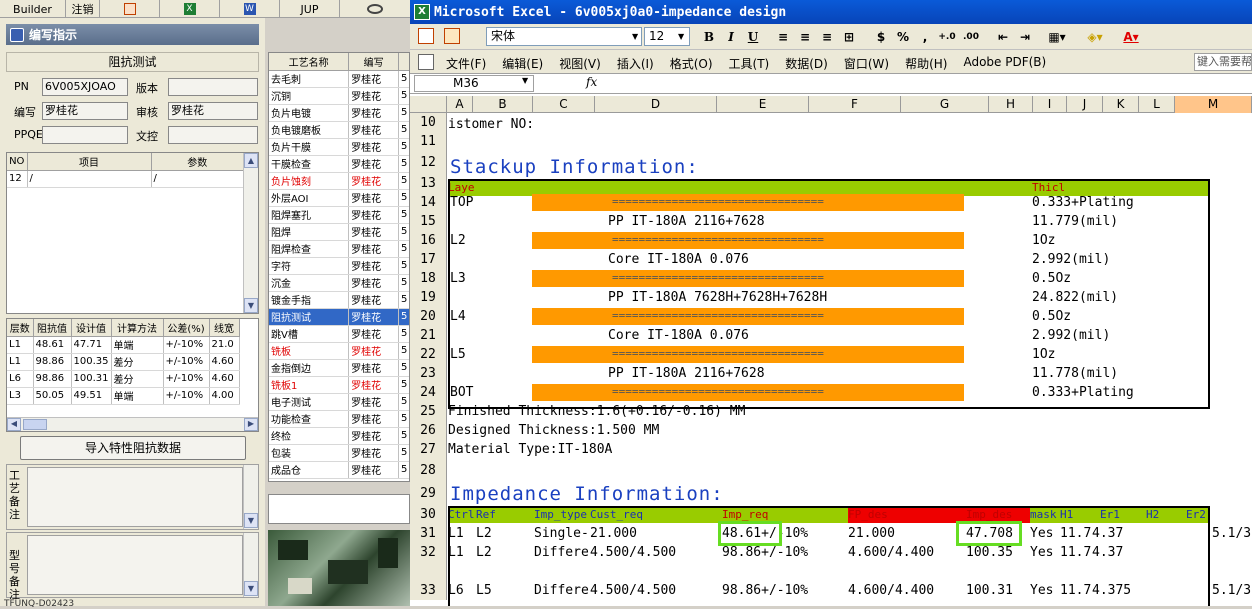  I want to click on process-row: 成品仓 罗桂花 5, so click(339, 470).